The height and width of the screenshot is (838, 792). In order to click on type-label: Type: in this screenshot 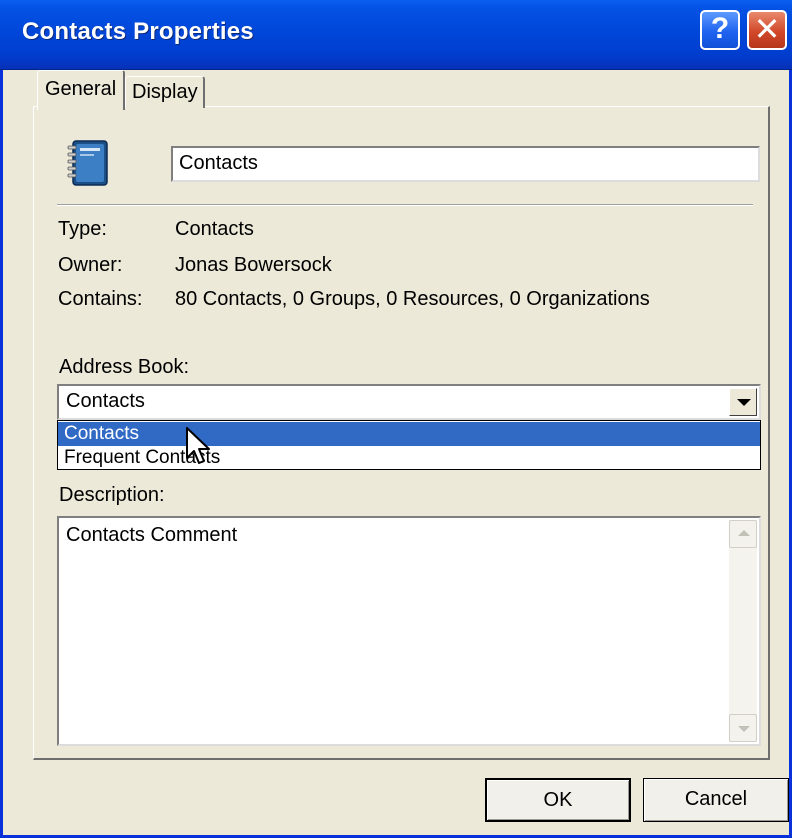, I will do `click(82, 229)`.